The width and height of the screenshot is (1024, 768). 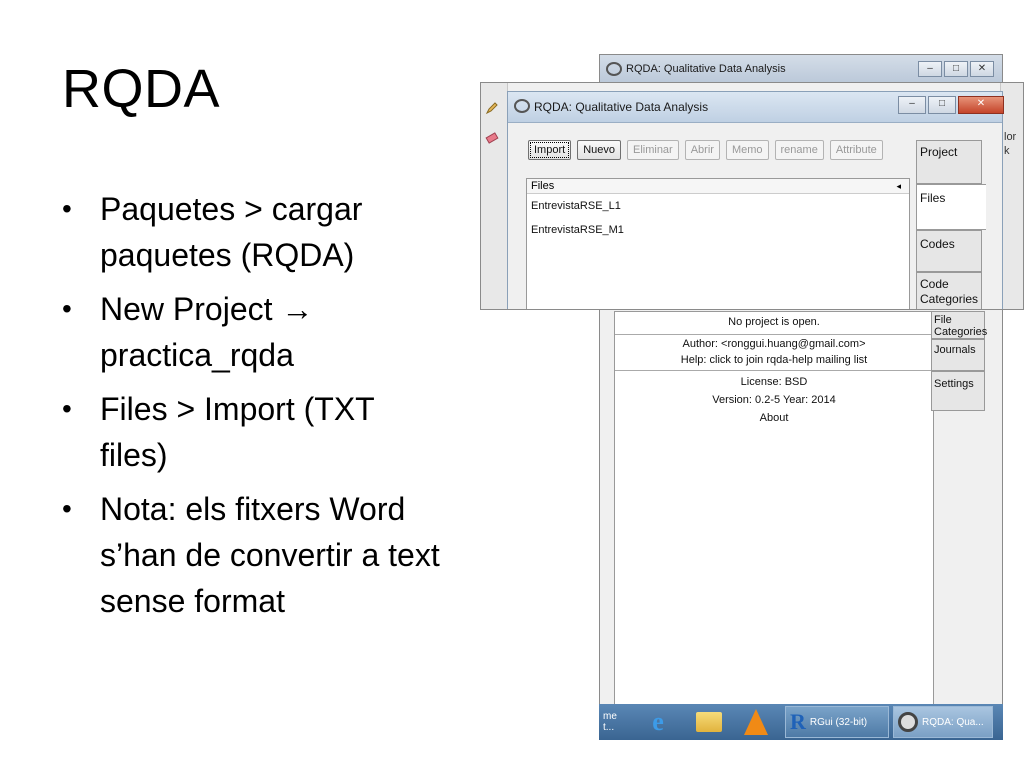 I want to click on license-line: License: BSD, so click(x=774, y=382).